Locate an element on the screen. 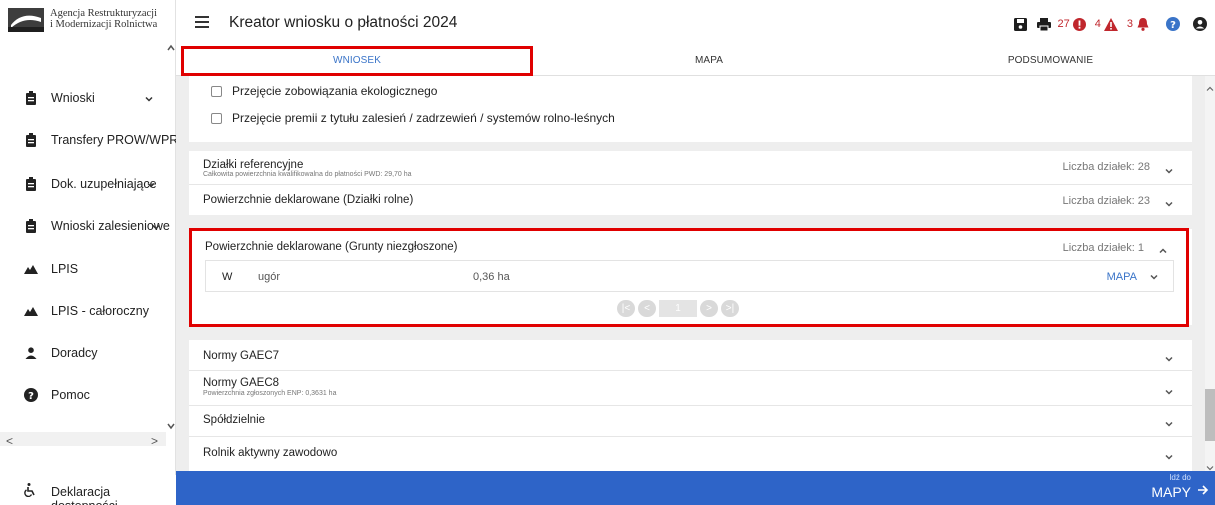 This screenshot has width=1215, height=505. sidebar-item-doradcy: Doradcy is located at coordinates (84, 353).